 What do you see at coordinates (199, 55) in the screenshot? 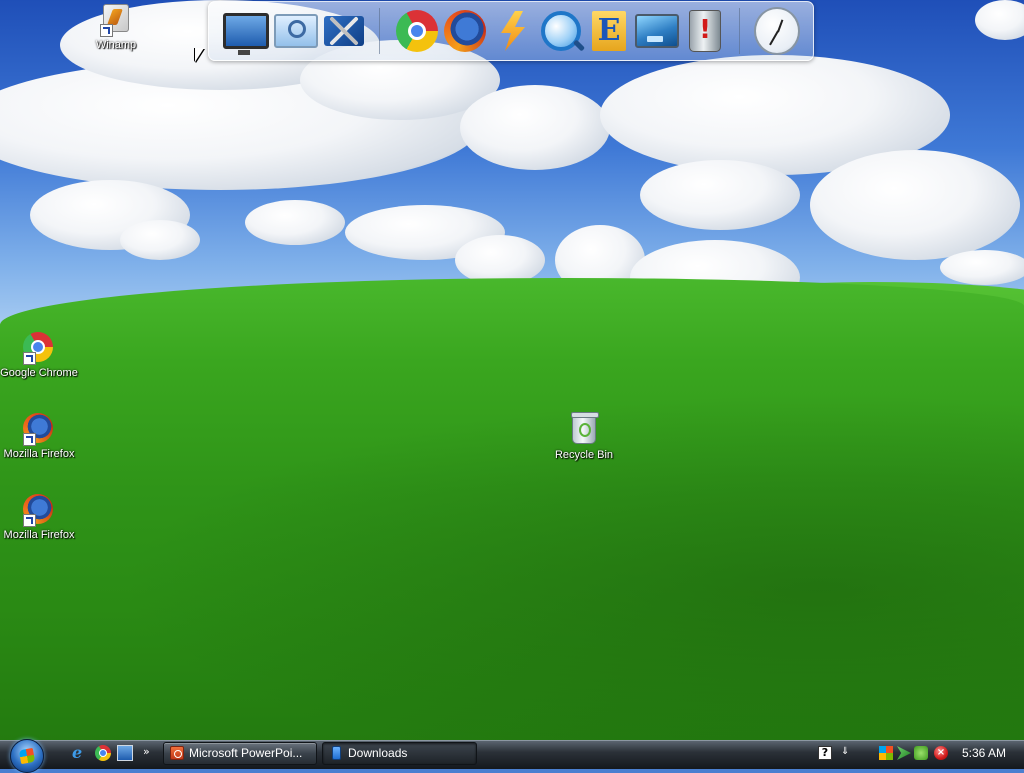
I see `mouse-cursor-icon` at bounding box center [199, 55].